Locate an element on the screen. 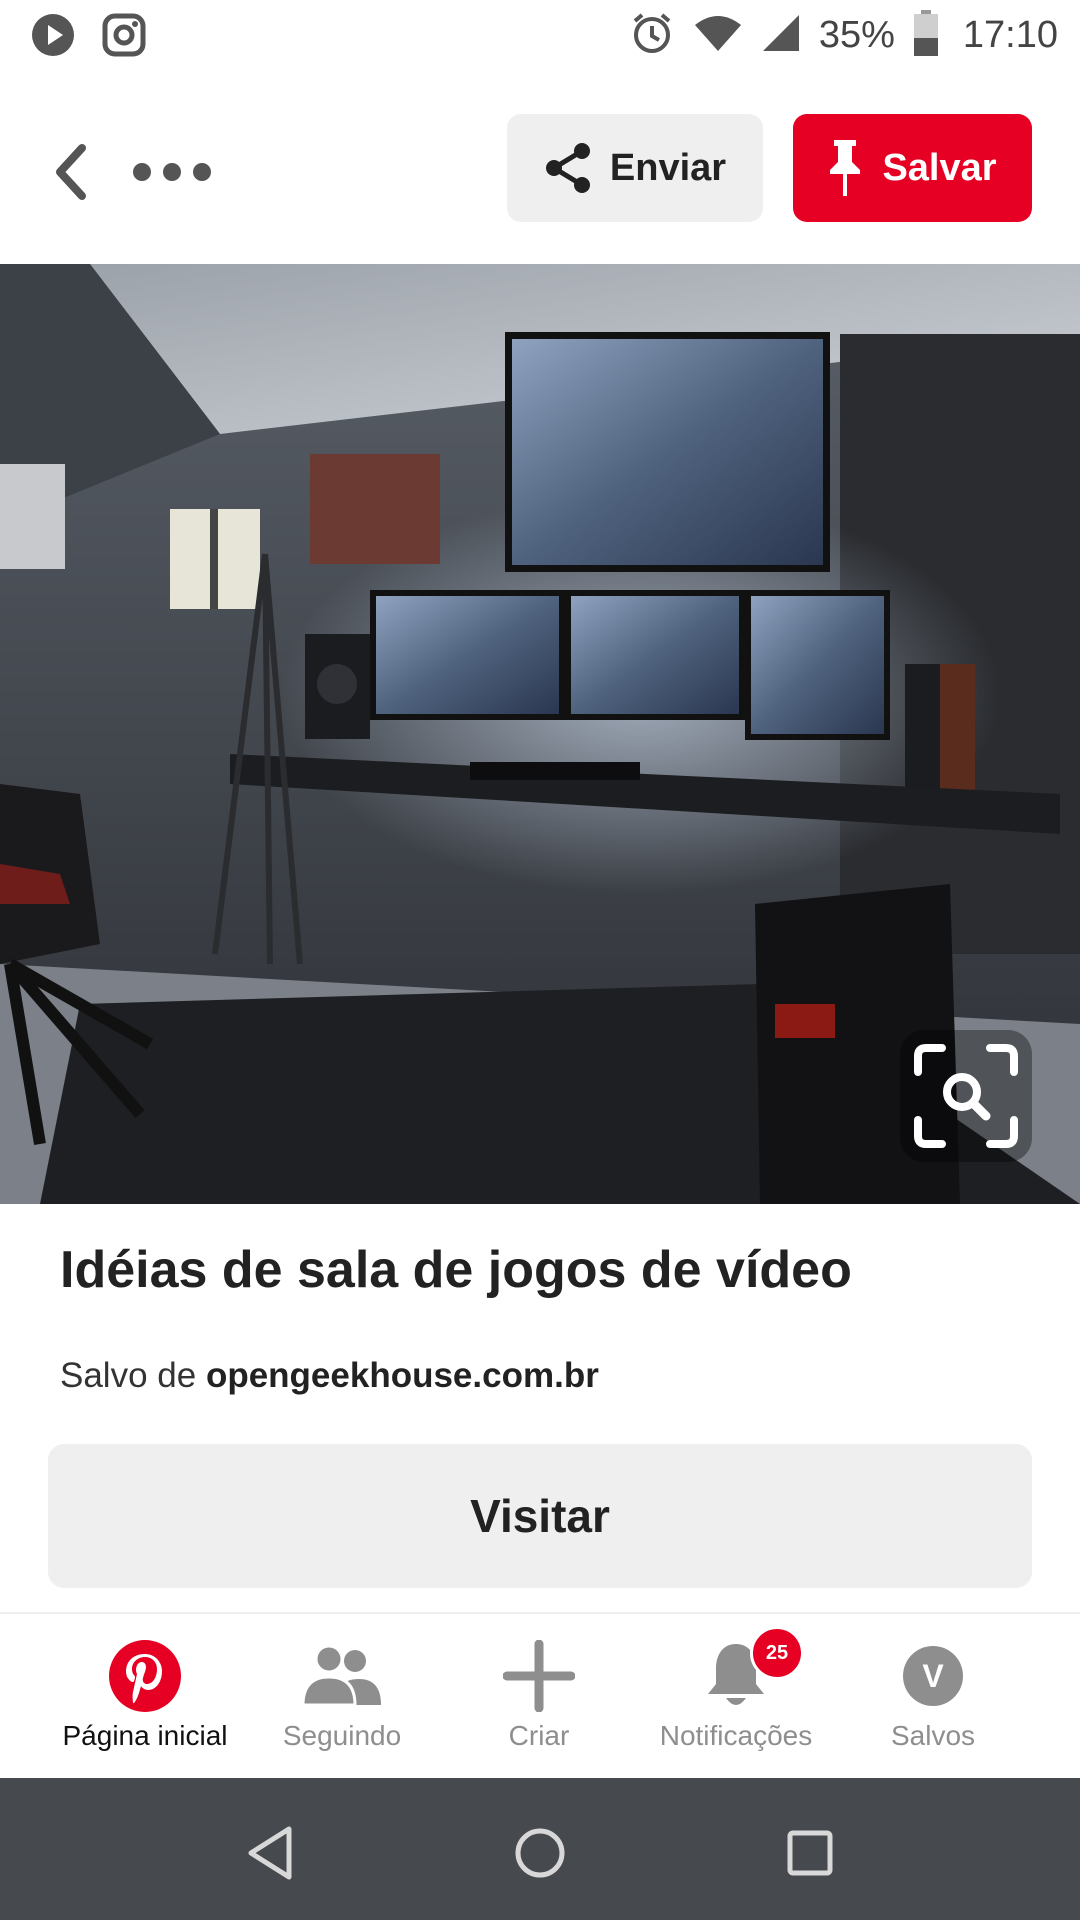 The width and height of the screenshot is (1080, 1920). nav-item-saved: V Salvos is located at coordinates (933, 1697).